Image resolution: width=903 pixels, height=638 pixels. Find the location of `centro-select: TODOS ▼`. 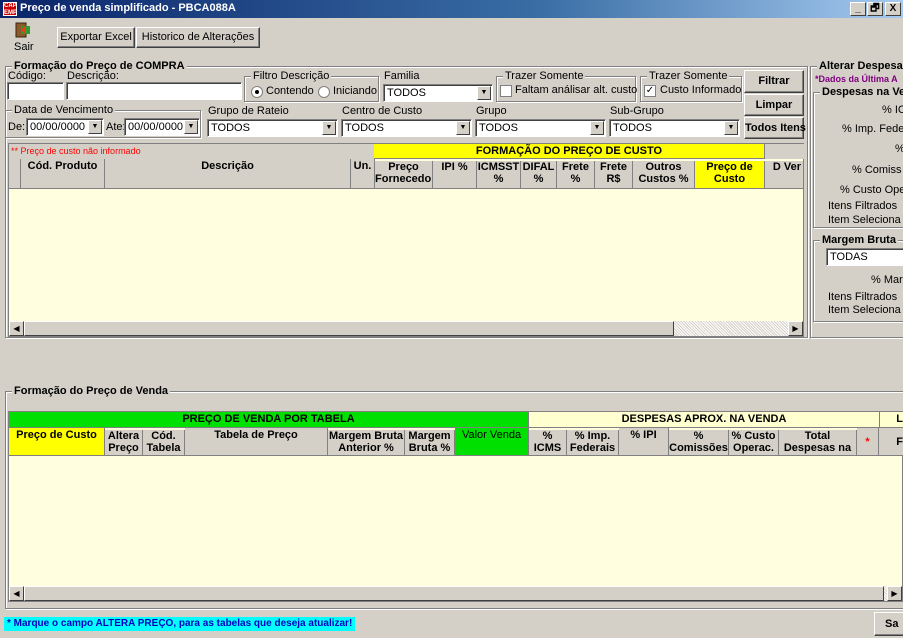

centro-select: TODOS ▼ is located at coordinates (406, 128).